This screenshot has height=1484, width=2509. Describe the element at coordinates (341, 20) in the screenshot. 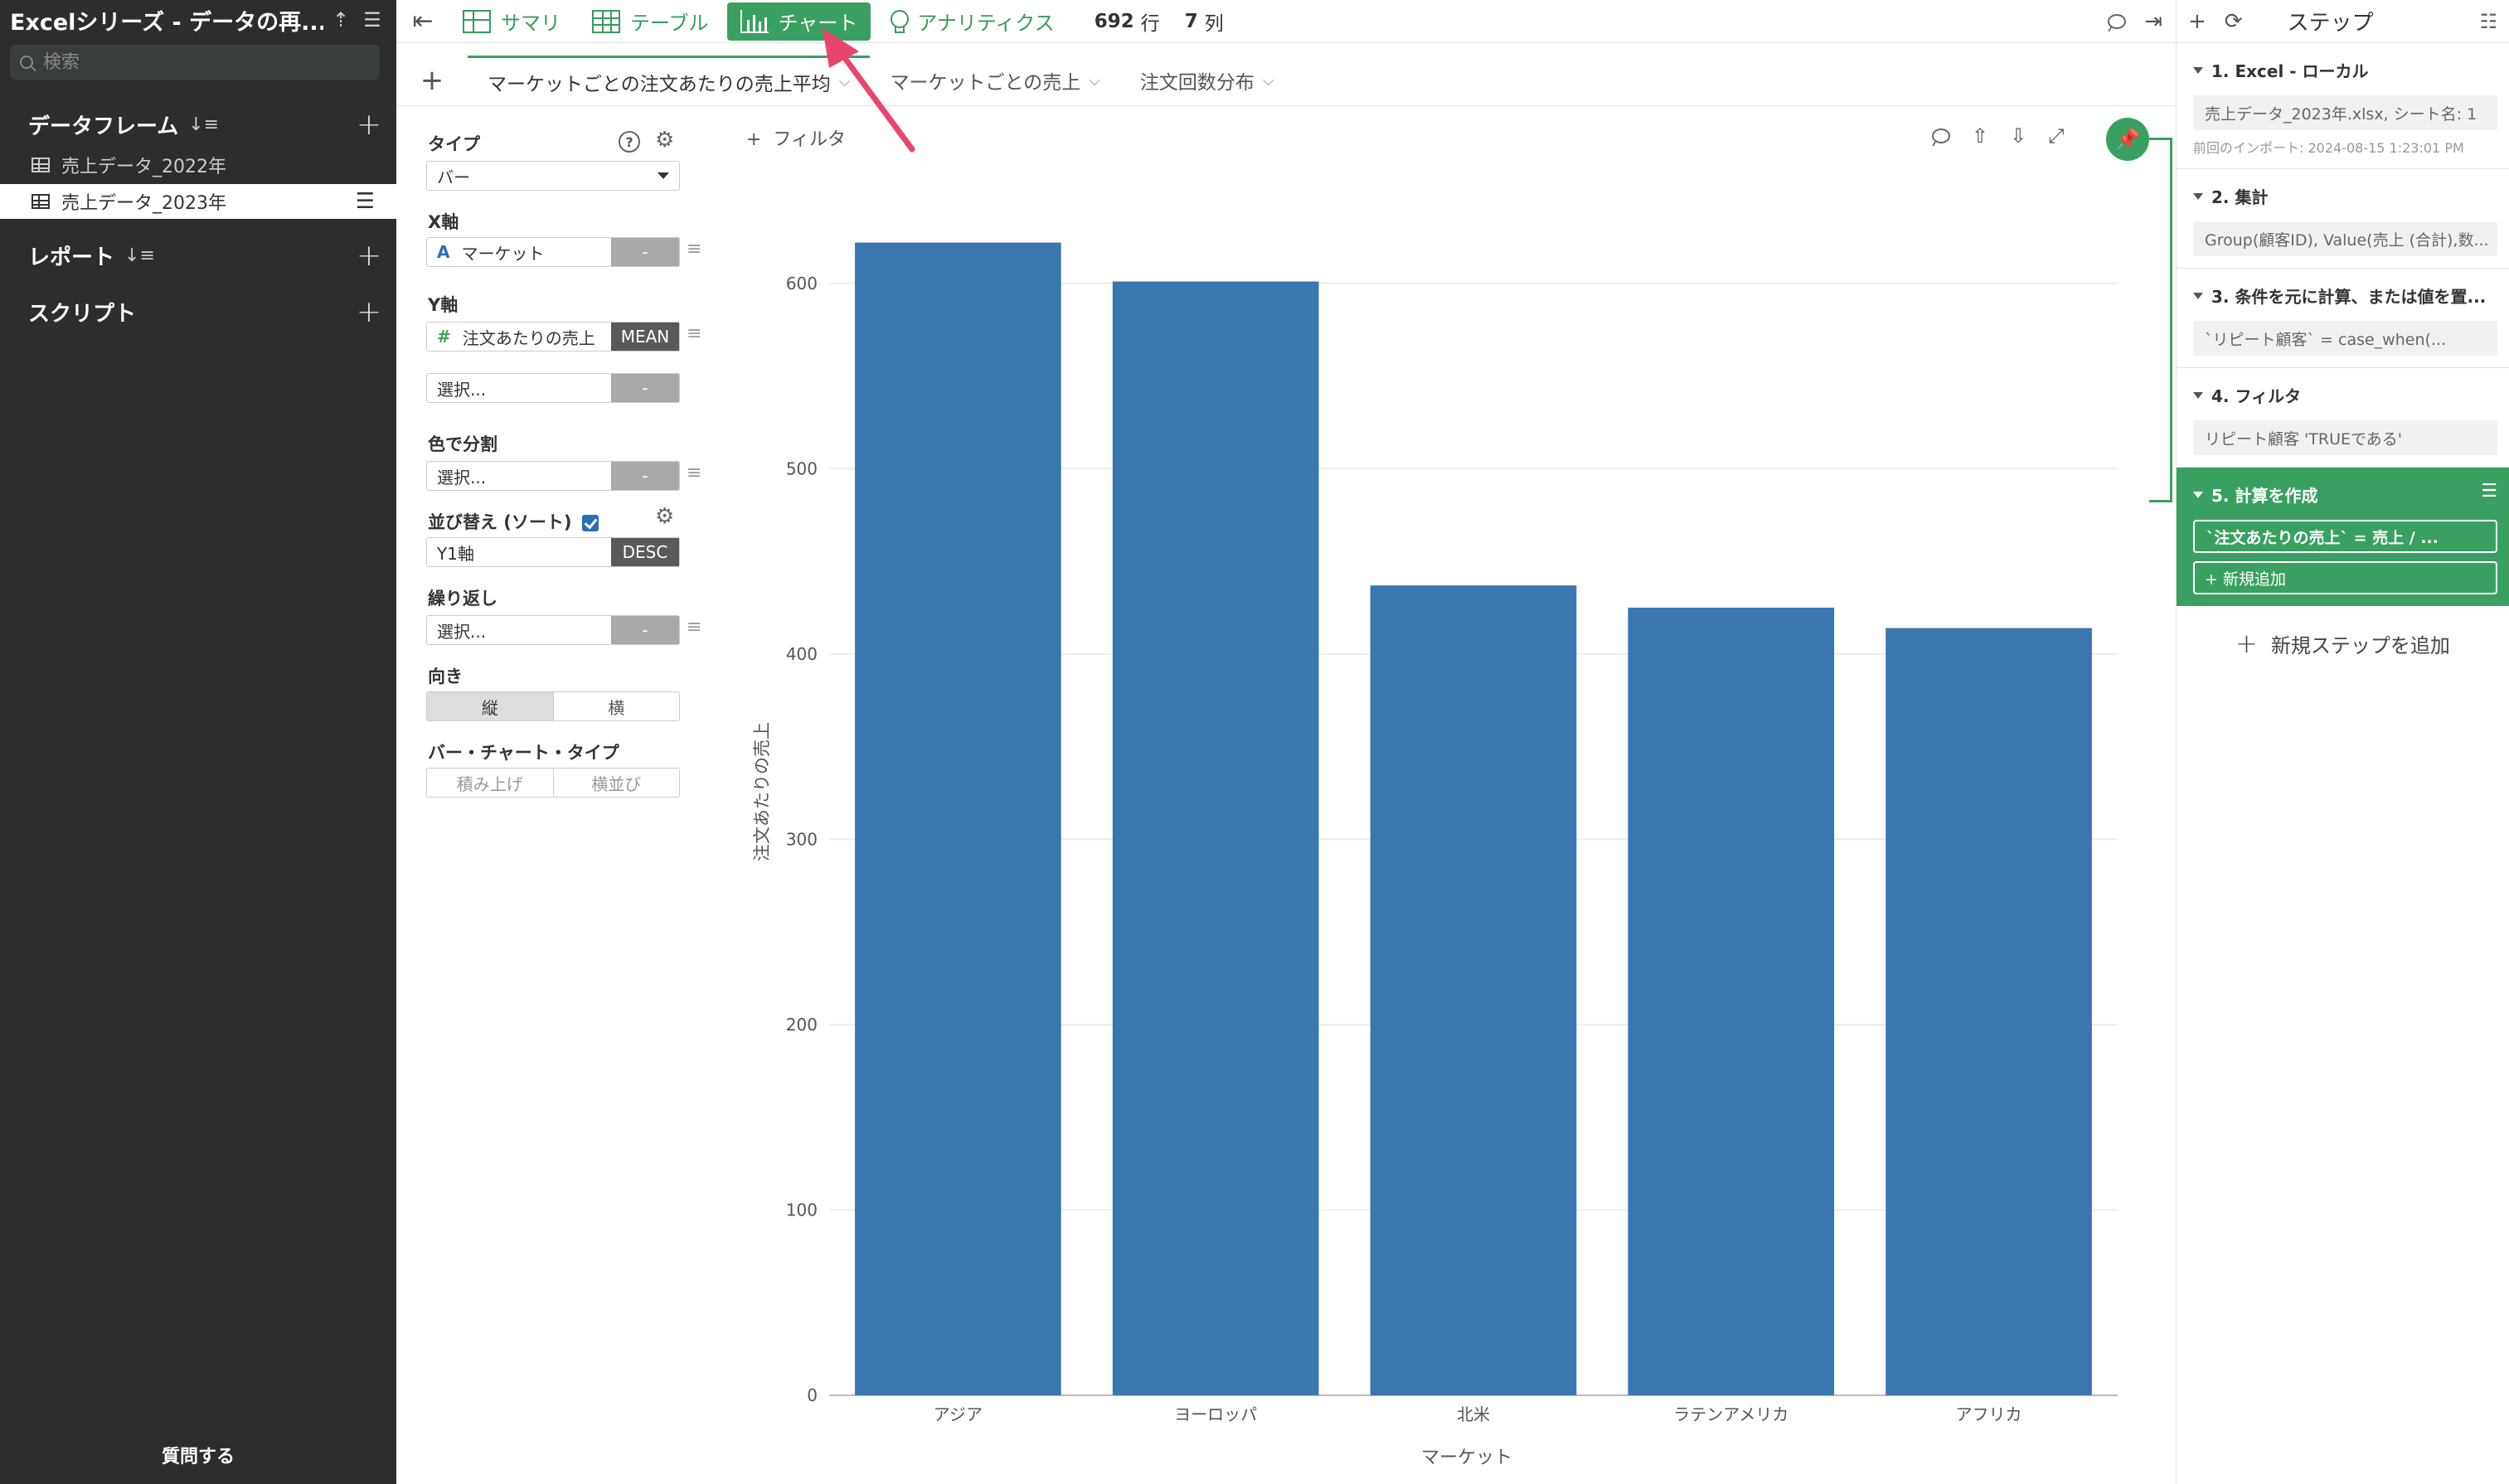

I see `upload-icon: ⇡` at that location.